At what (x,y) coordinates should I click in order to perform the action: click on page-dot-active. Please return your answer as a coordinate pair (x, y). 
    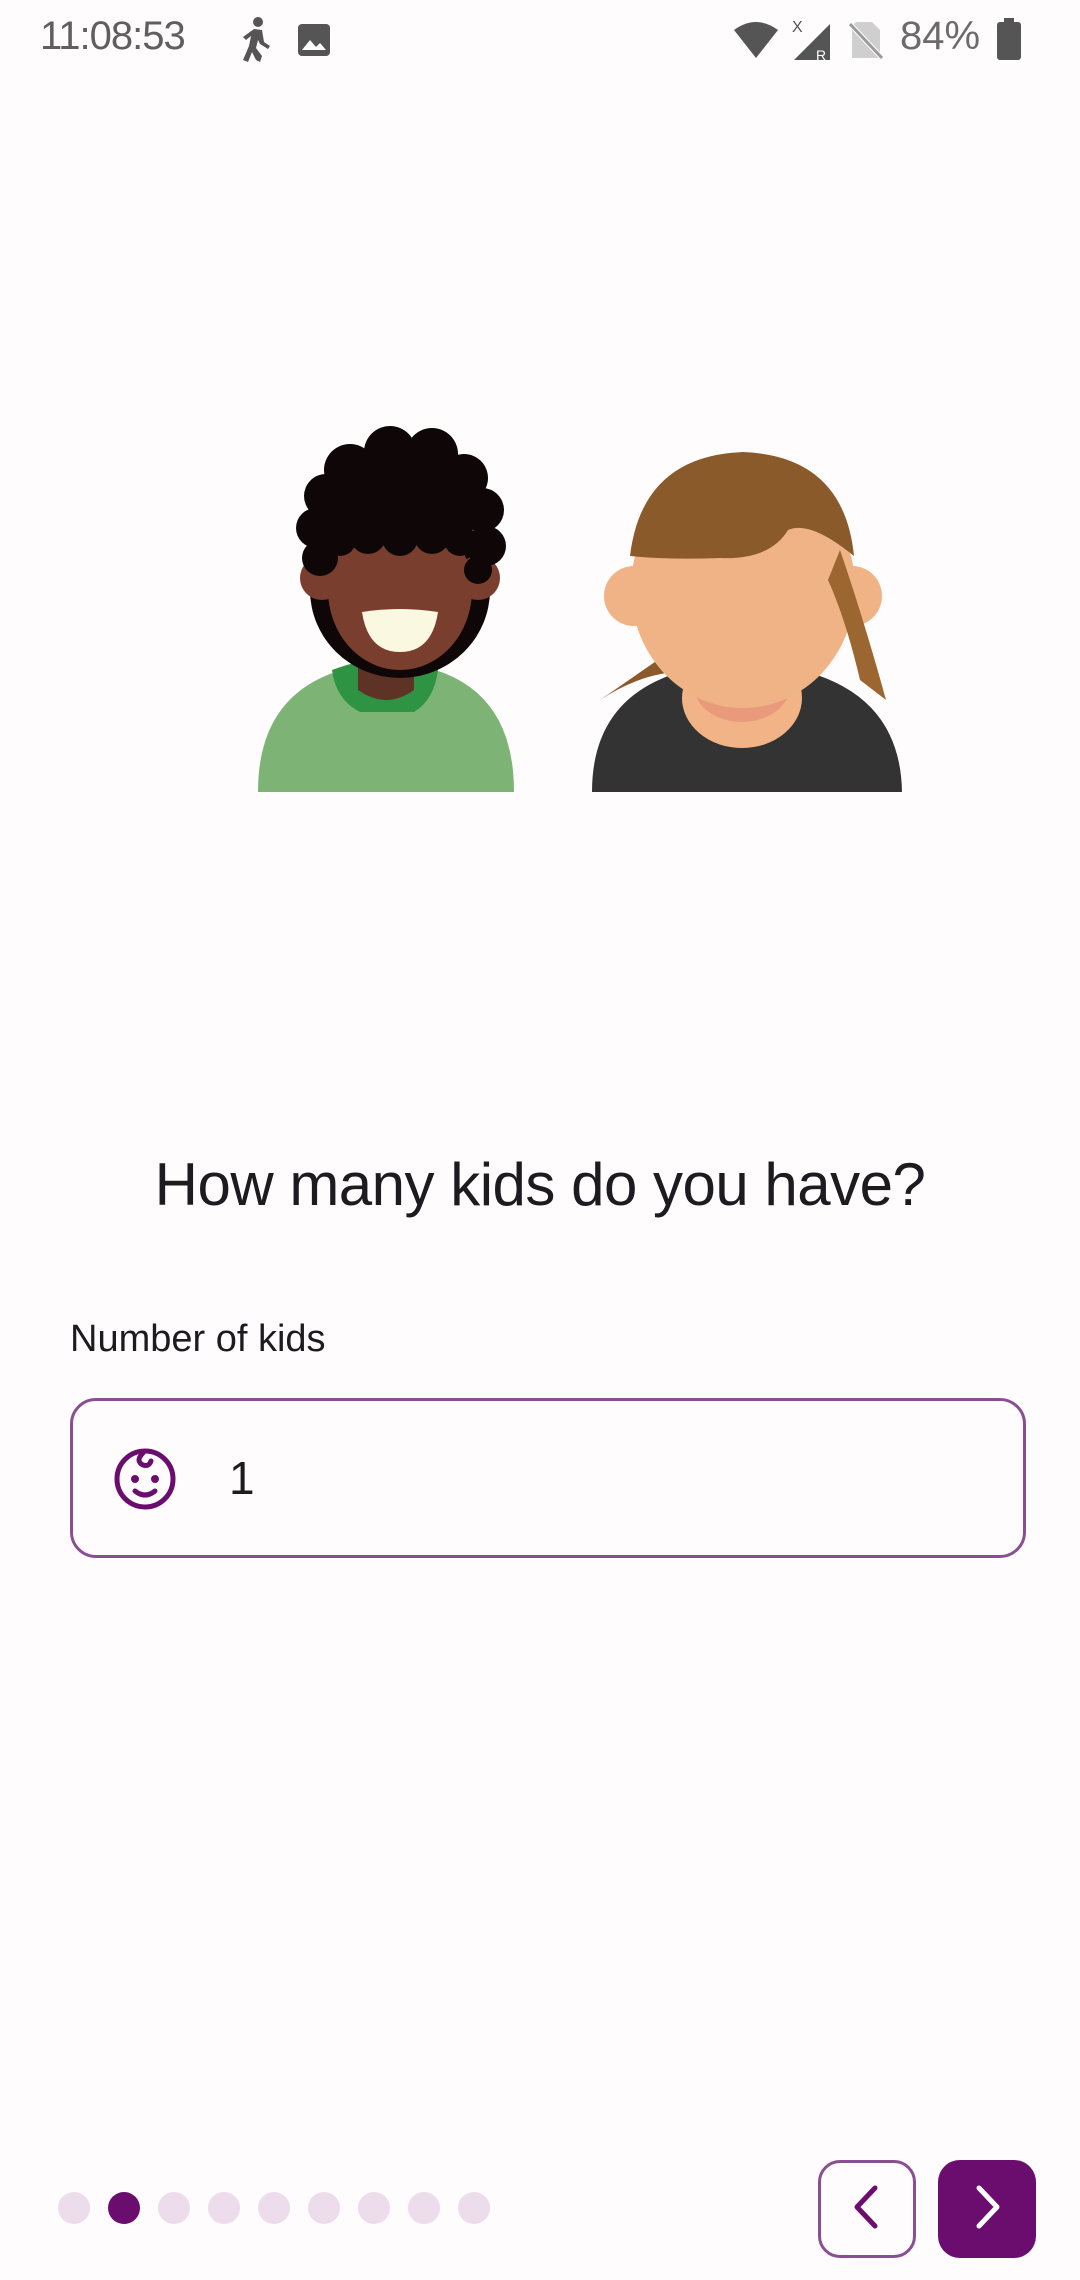
    Looking at the image, I should click on (124, 2208).